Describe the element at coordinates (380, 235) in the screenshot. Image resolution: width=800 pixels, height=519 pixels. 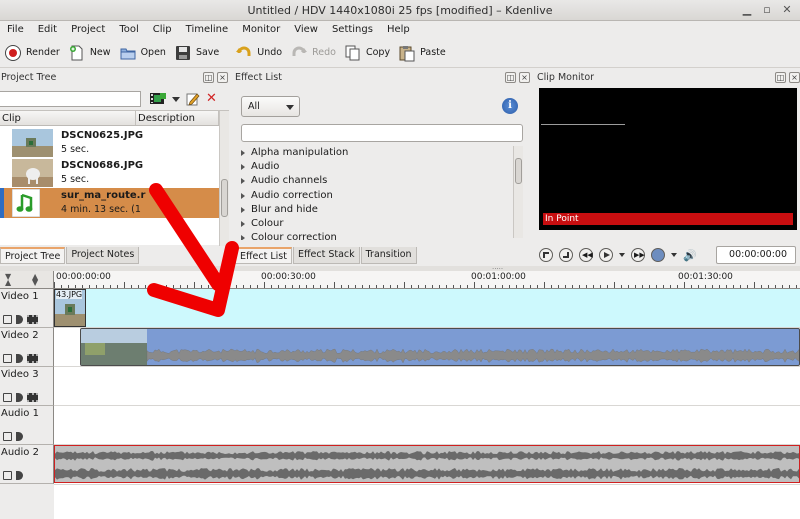
I see `effect-category-item: Colour correction` at that location.